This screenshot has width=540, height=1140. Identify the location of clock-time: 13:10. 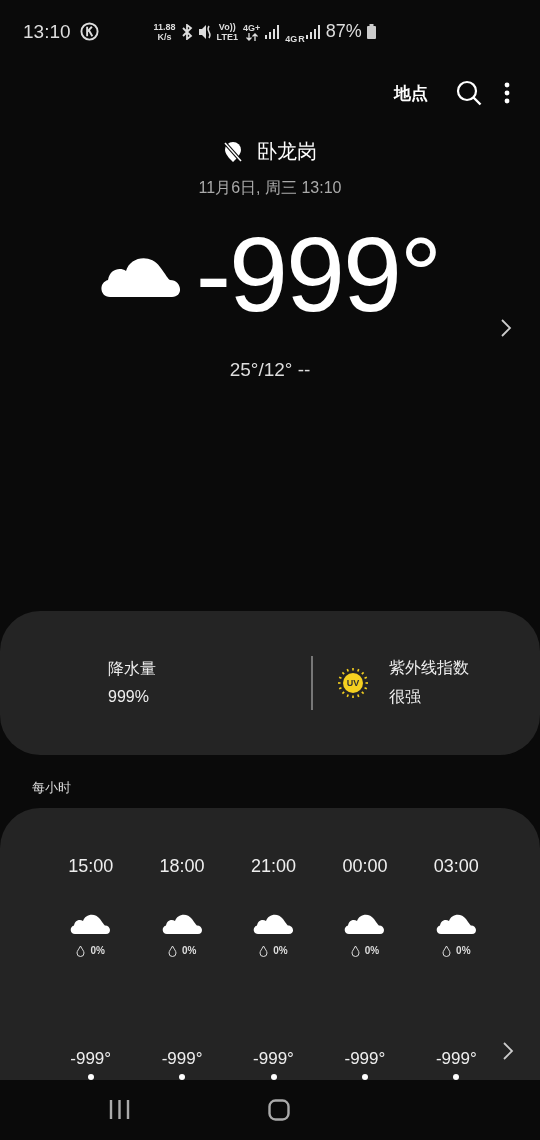
(47, 31).